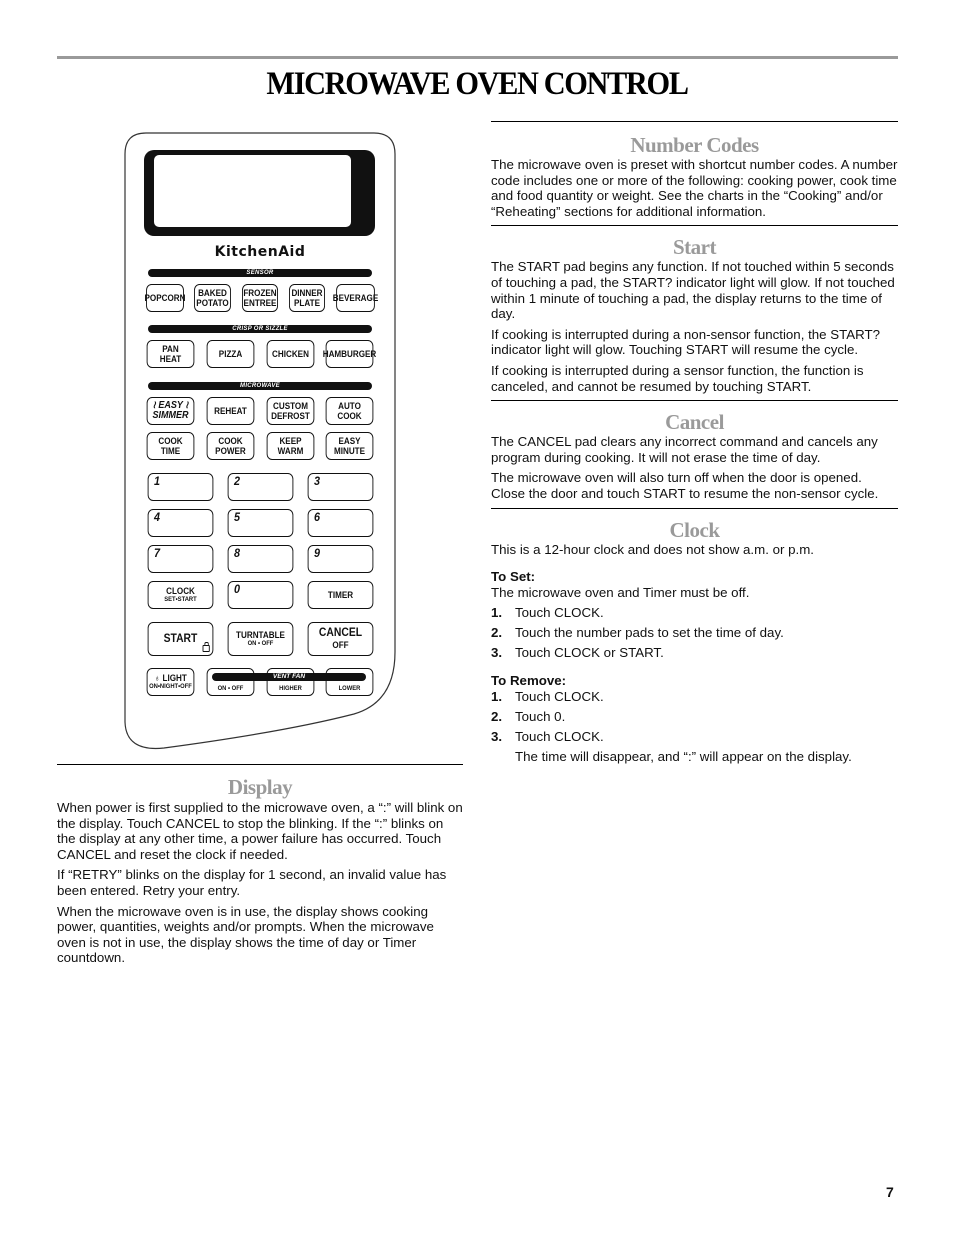  I want to click on light-bulb-icon: ♁, so click(158, 678).